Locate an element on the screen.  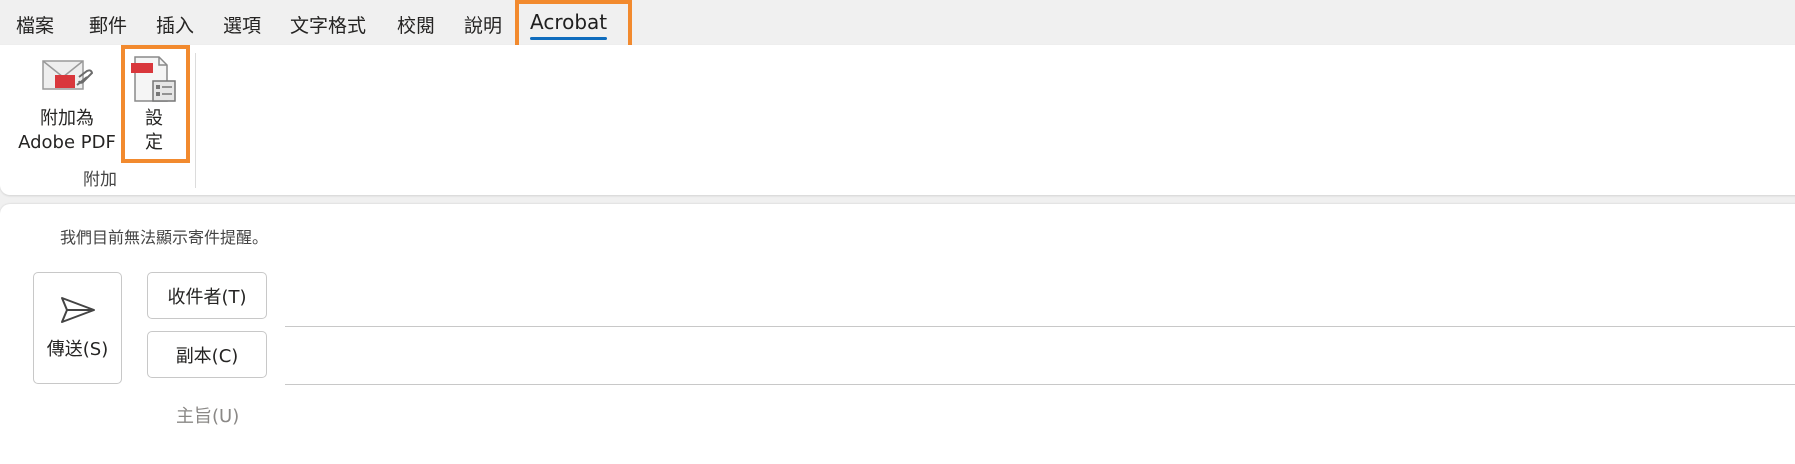
send-icon is located at coordinates (77, 310).